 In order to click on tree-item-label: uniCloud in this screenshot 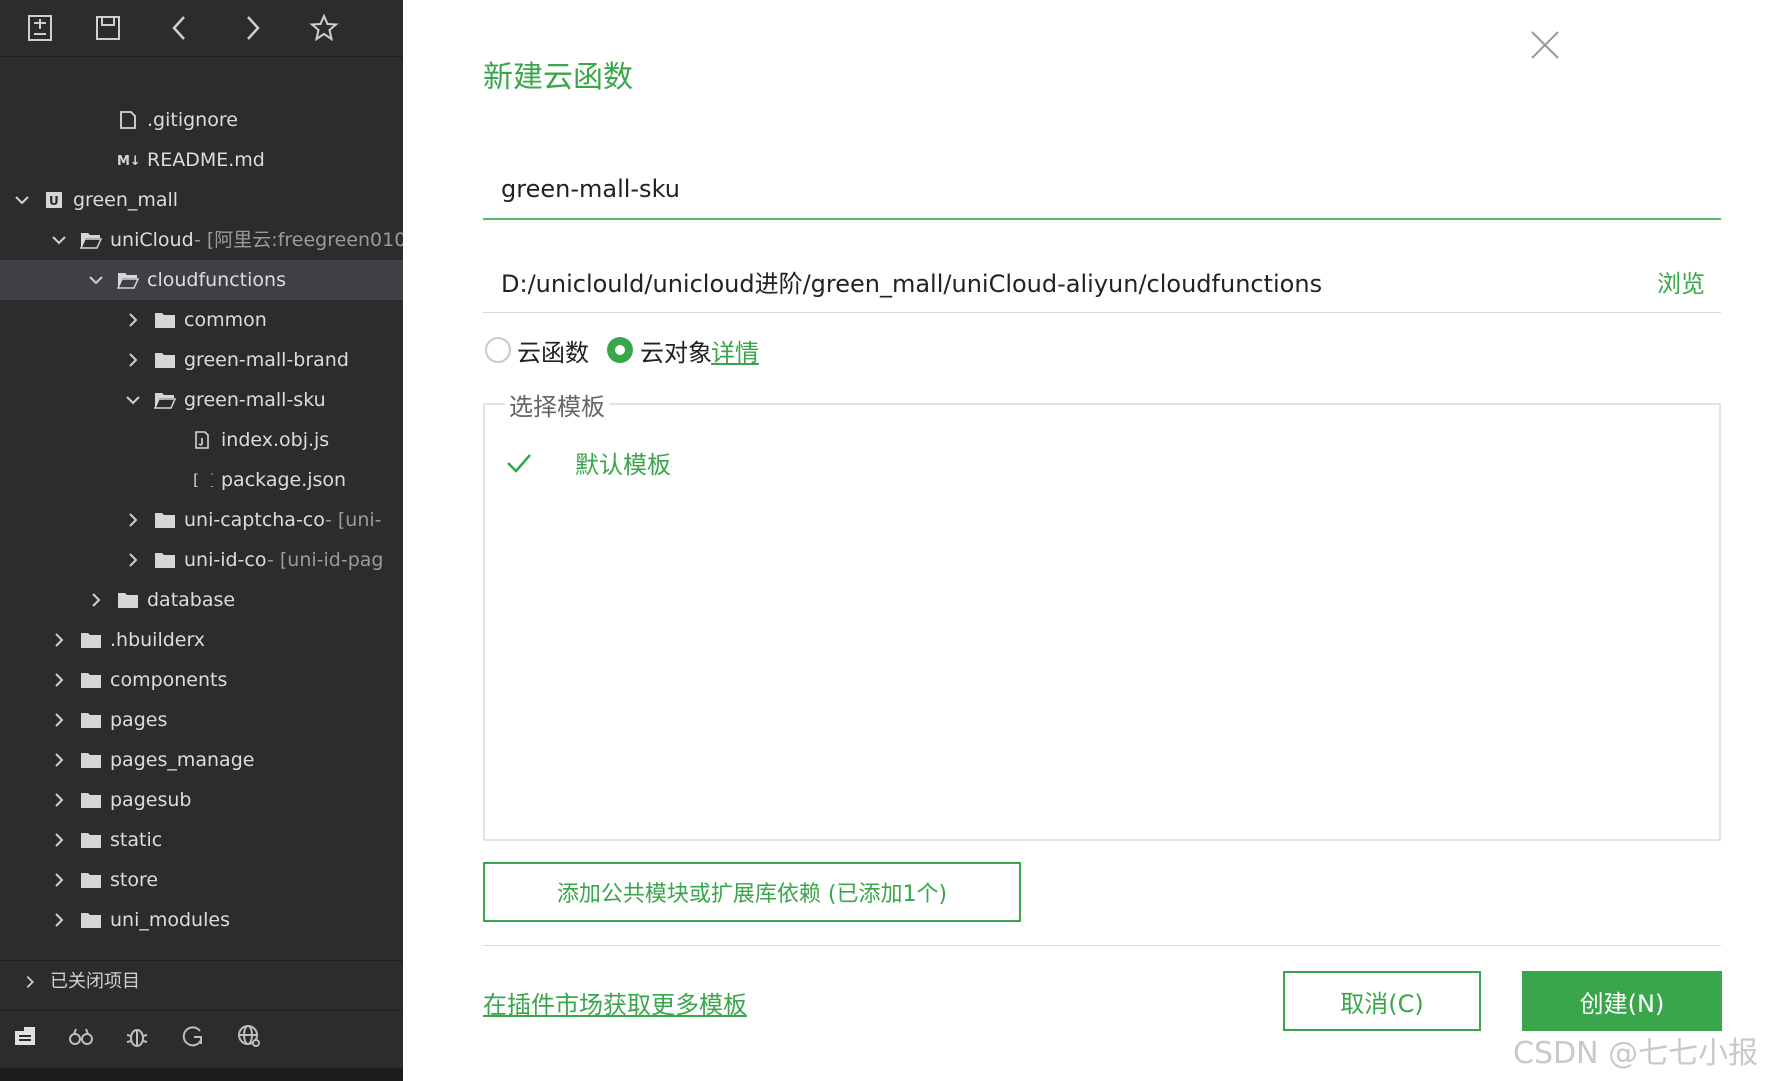, I will do `click(152, 240)`.